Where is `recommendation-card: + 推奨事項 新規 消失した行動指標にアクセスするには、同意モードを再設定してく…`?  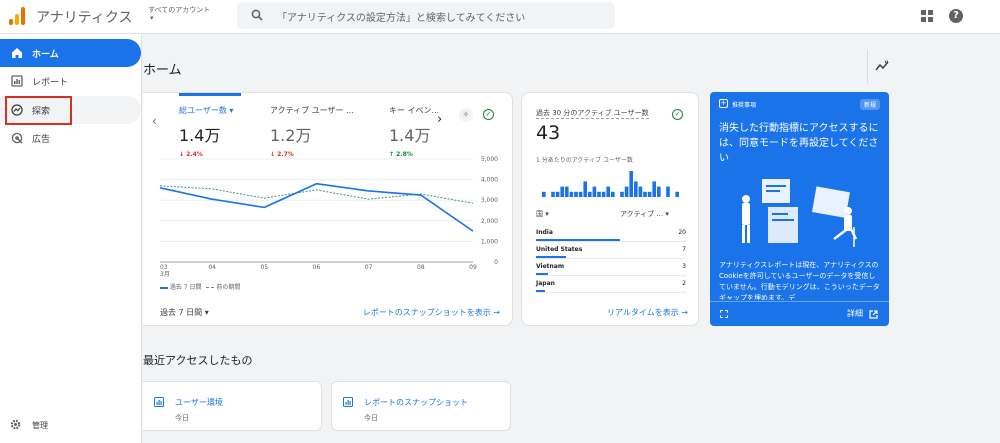
recommendation-card: + 推奨事項 新規 消失した行動指標にアクセスするには、同意モードを再設定してく… is located at coordinates (799, 209).